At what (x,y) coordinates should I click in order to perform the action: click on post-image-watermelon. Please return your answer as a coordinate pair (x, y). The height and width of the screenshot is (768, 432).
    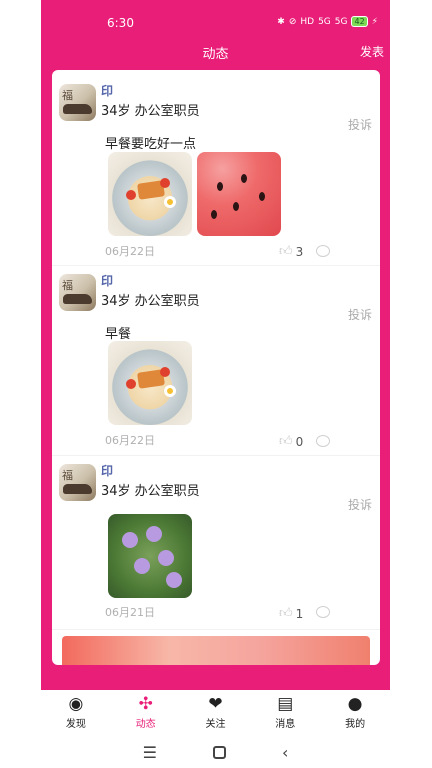
    Looking at the image, I should click on (239, 194).